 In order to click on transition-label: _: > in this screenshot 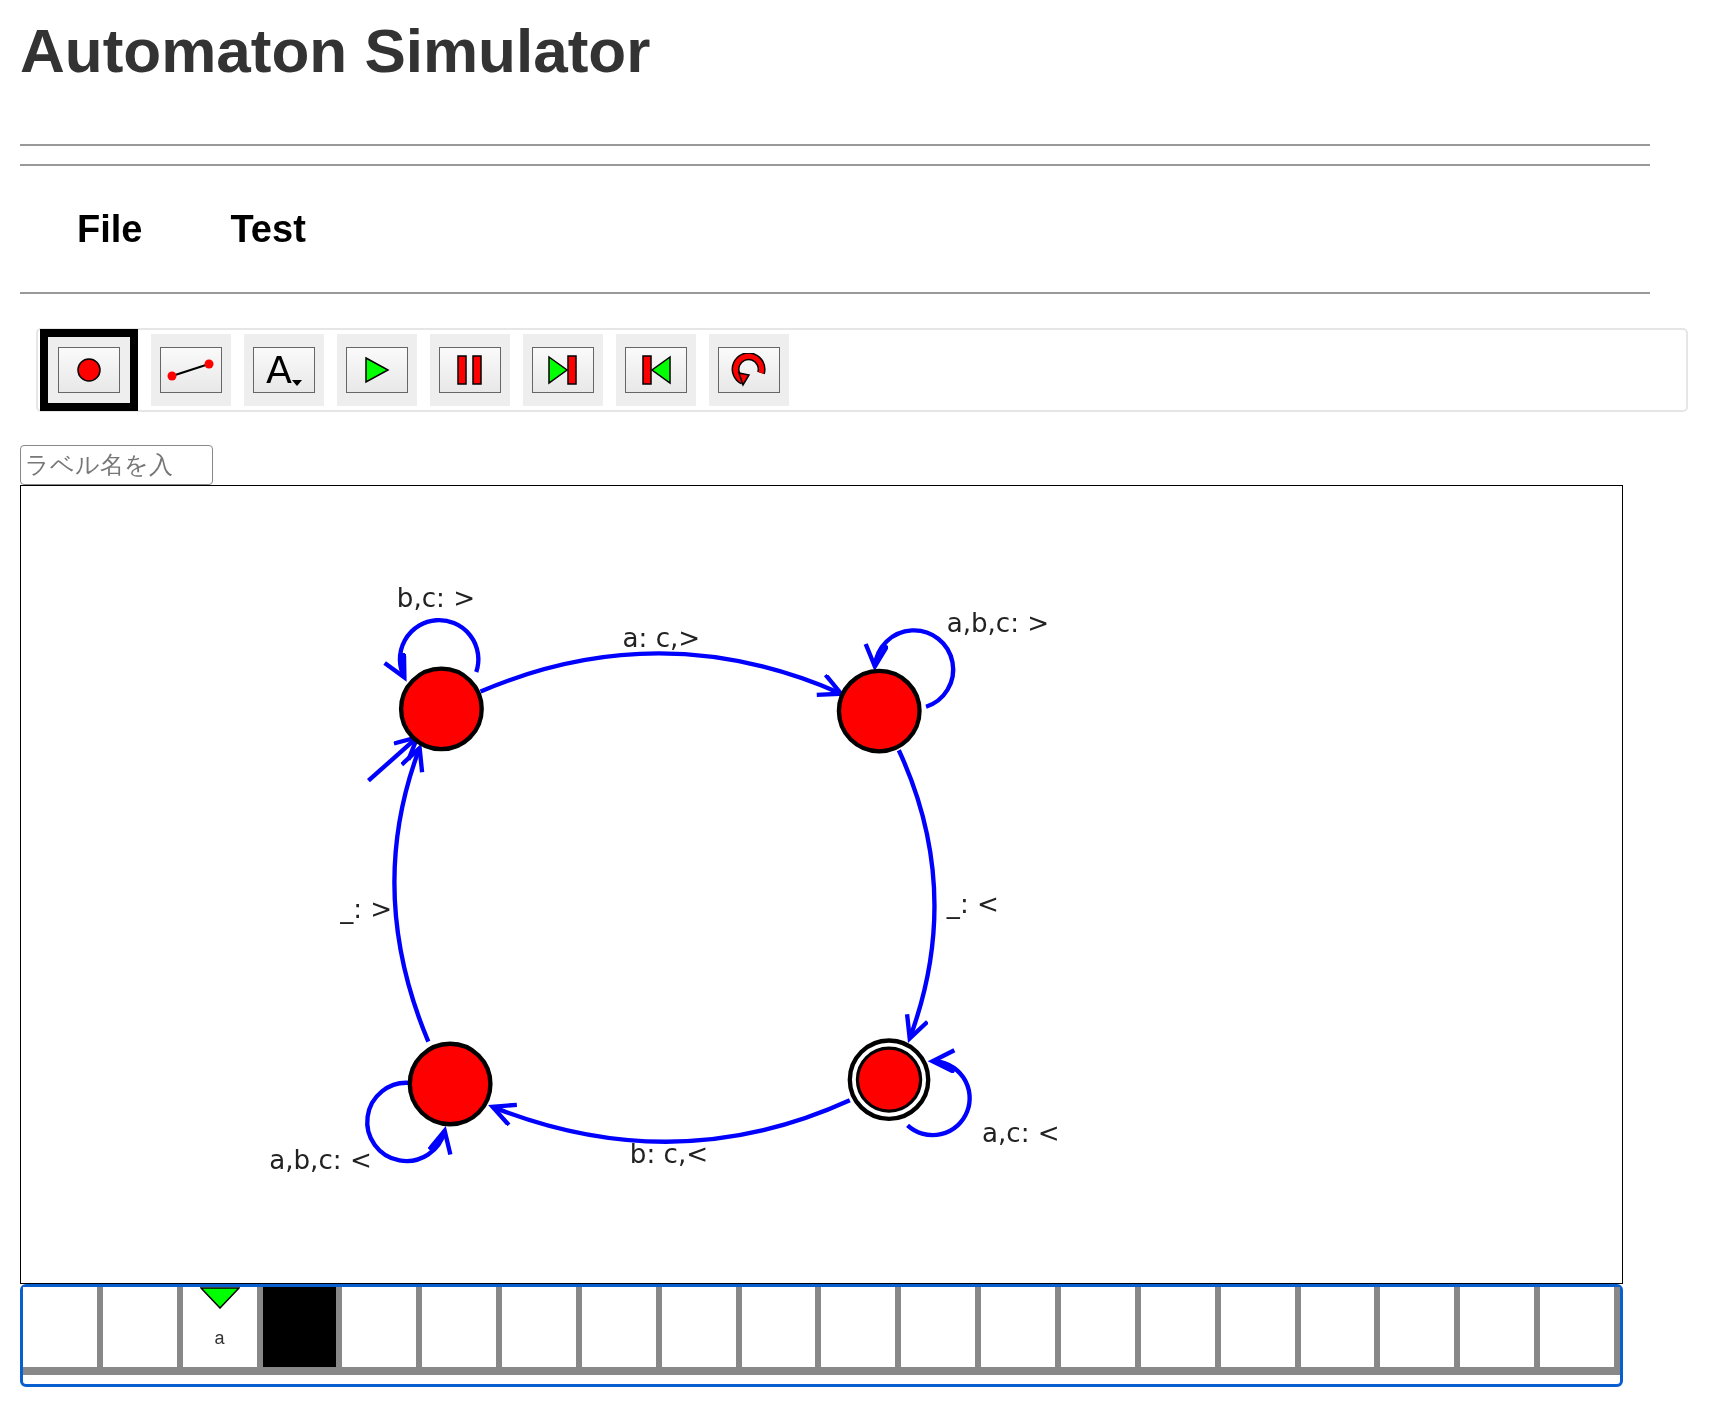, I will do `click(366, 908)`.